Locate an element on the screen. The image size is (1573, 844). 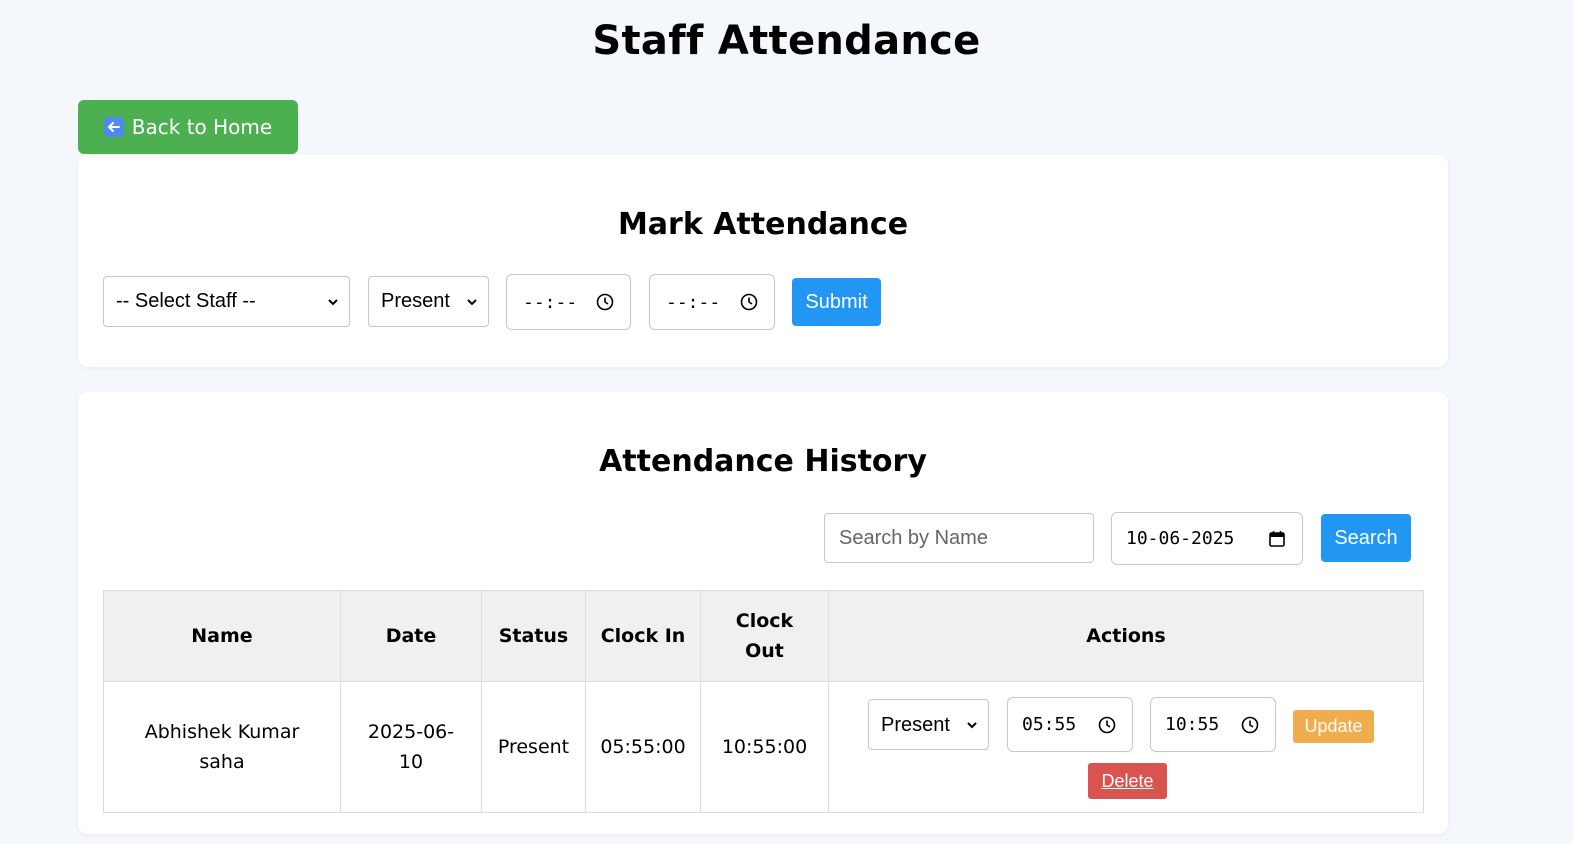
cell-date: 2025-06-10 is located at coordinates (411, 747).